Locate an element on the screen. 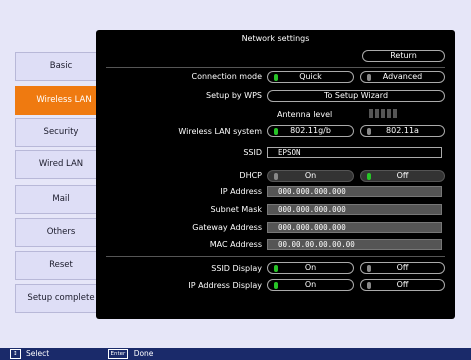  connection-mode-advanced: Advanced is located at coordinates (402, 77).